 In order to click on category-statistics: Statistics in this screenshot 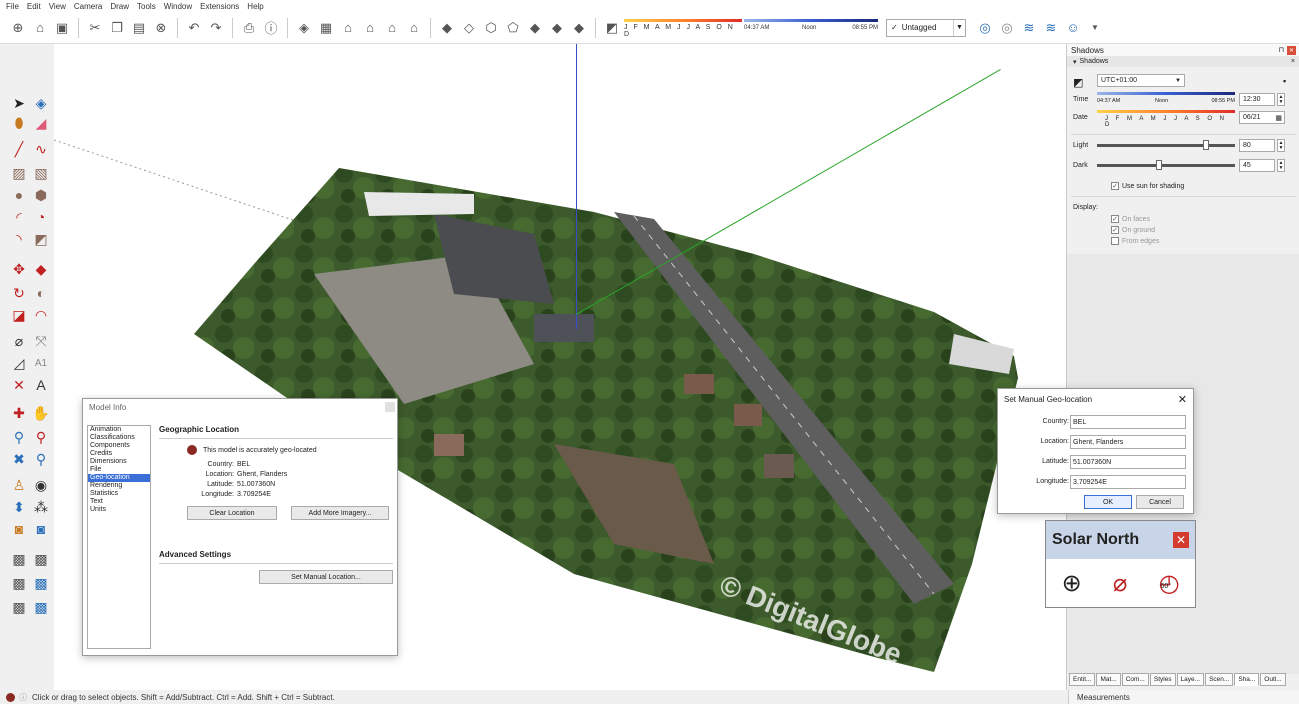, I will do `click(119, 494)`.